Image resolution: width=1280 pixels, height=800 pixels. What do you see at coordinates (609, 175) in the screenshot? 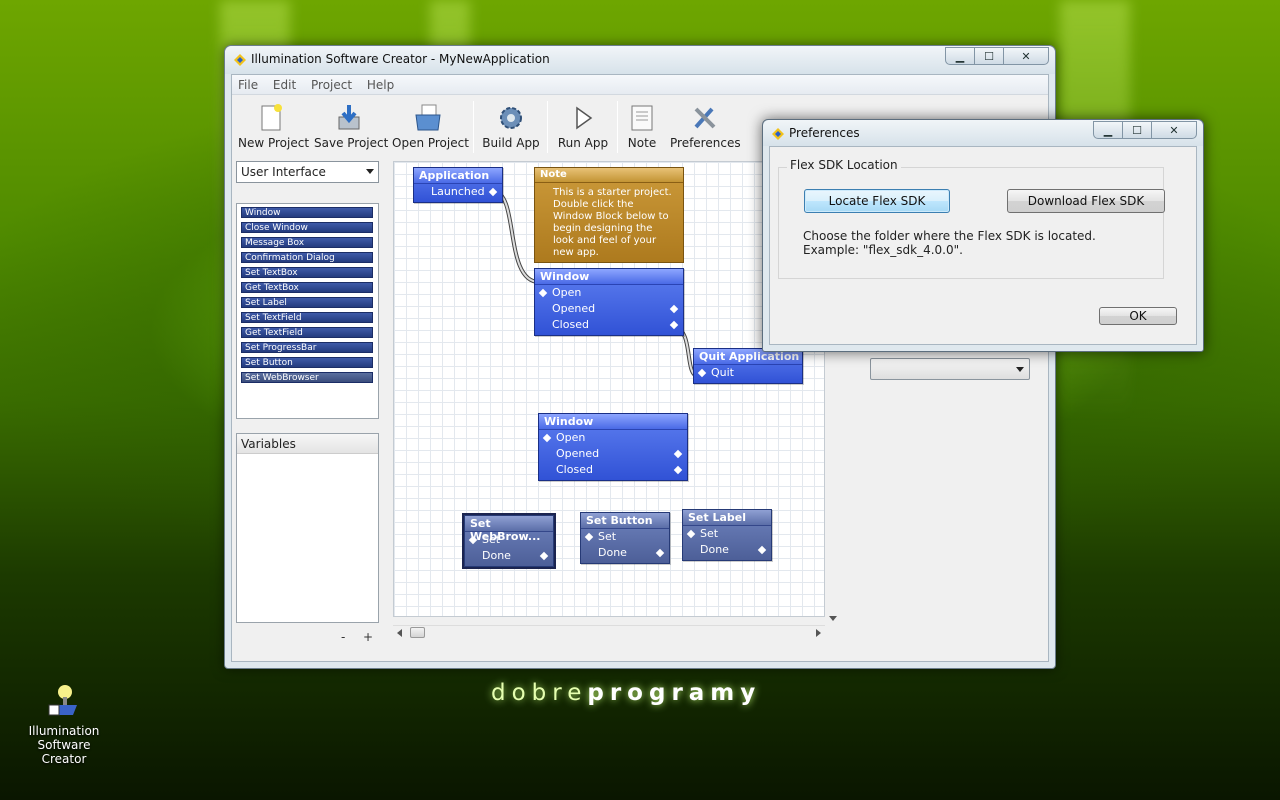
I see `note-title: Note` at bounding box center [609, 175].